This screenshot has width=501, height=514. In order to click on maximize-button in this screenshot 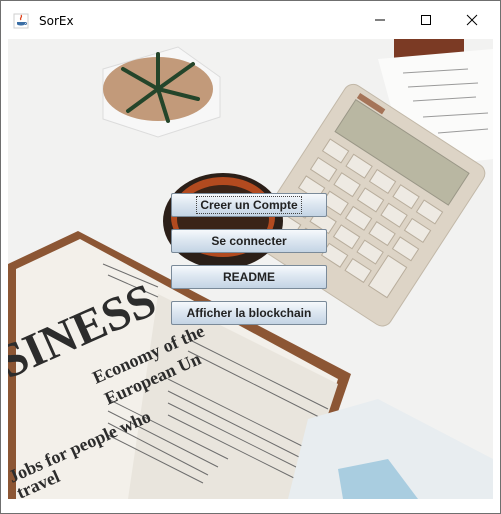, I will do `click(426, 20)`.